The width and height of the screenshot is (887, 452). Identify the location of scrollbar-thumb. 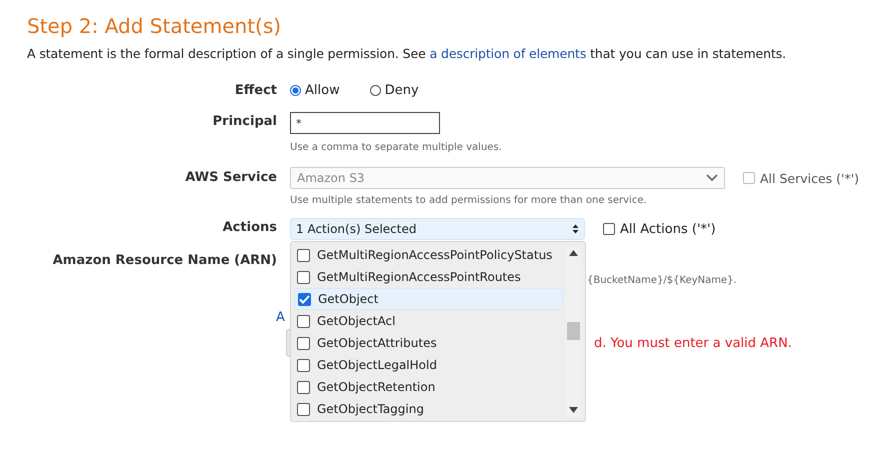
(573, 331).